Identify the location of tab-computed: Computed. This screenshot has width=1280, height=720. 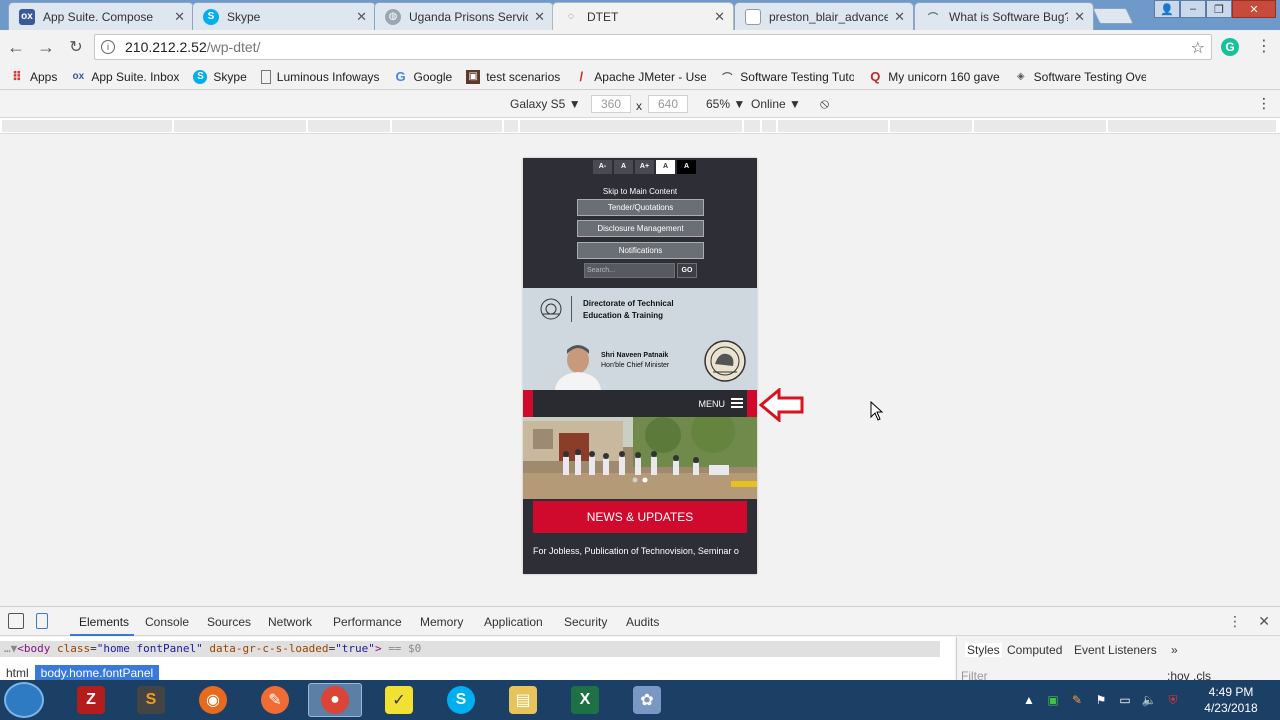
(1034, 650).